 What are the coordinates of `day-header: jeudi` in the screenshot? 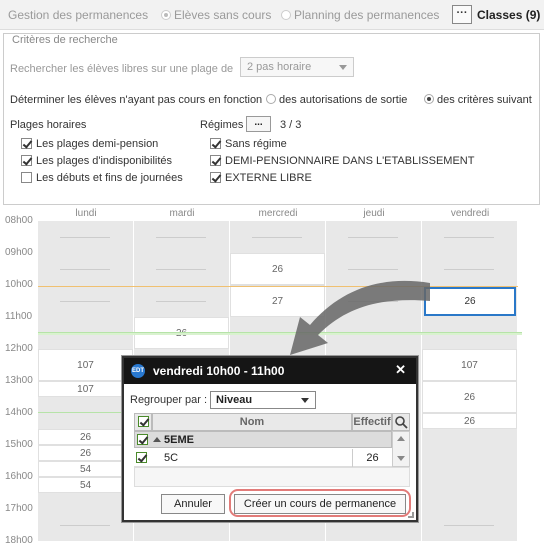 It's located at (374, 213).